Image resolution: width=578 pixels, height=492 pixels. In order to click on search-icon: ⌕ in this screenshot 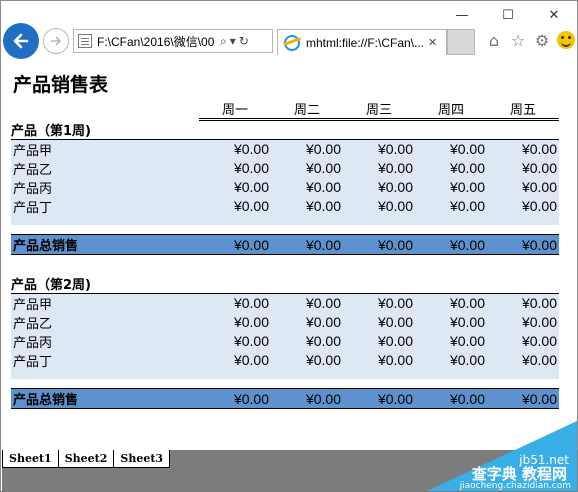, I will do `click(223, 41)`.